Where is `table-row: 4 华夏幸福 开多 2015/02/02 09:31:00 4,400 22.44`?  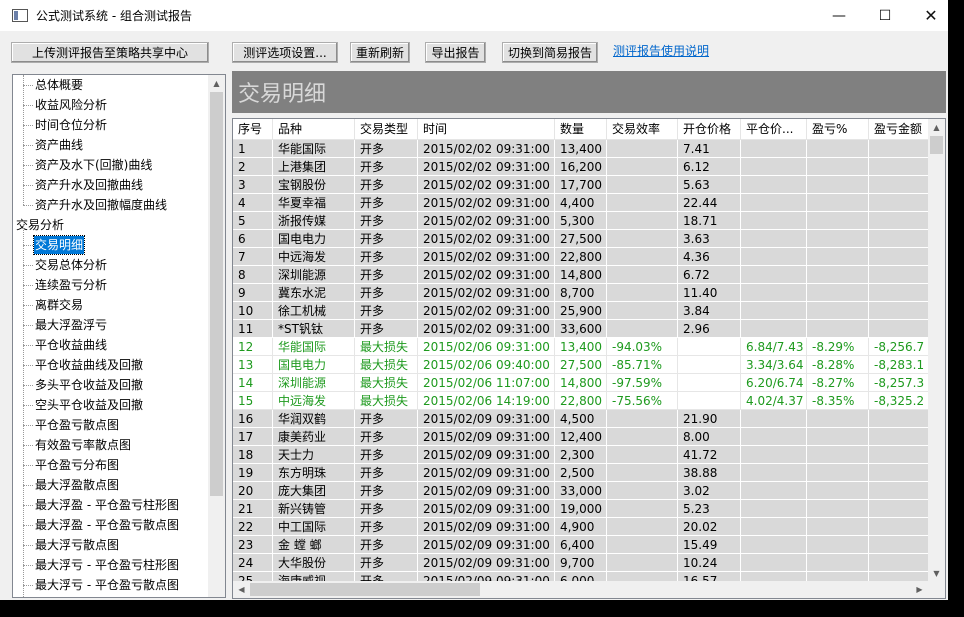 table-row: 4 华夏幸福 开多 2015/02/02 09:31:00 4,400 22.44 is located at coordinates (581, 203).